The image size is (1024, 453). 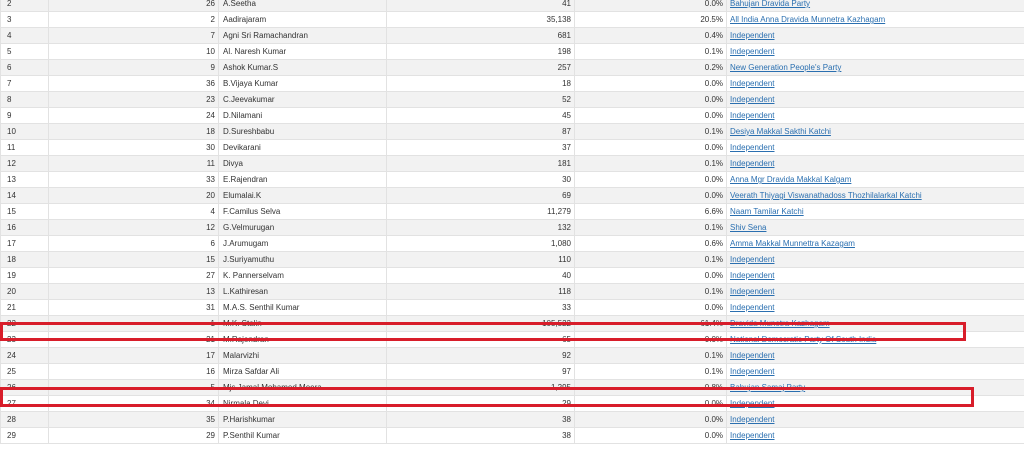 I want to click on serial-cell: 1, so click(x=133, y=323).